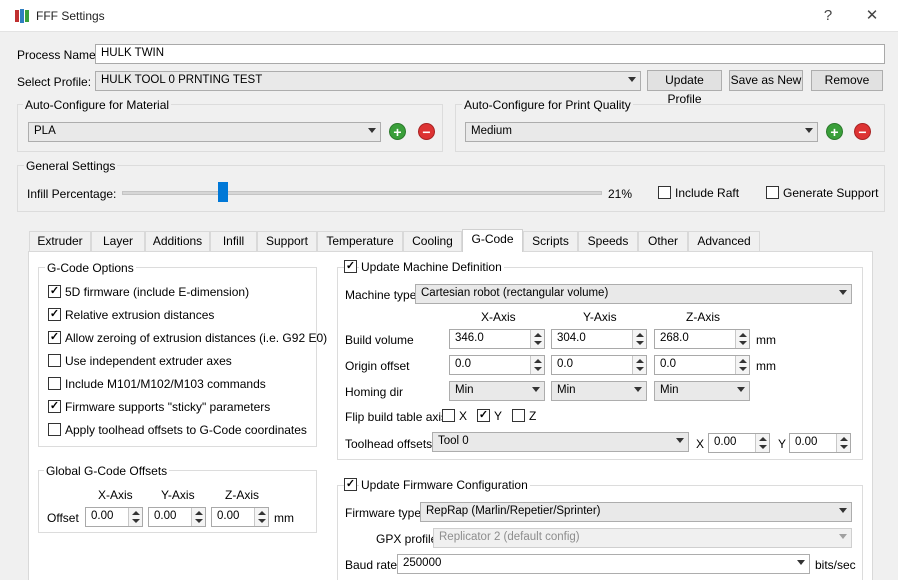 The width and height of the screenshot is (898, 580). What do you see at coordinates (483, 415) in the screenshot?
I see `flip-y-checkbox: ✓` at bounding box center [483, 415].